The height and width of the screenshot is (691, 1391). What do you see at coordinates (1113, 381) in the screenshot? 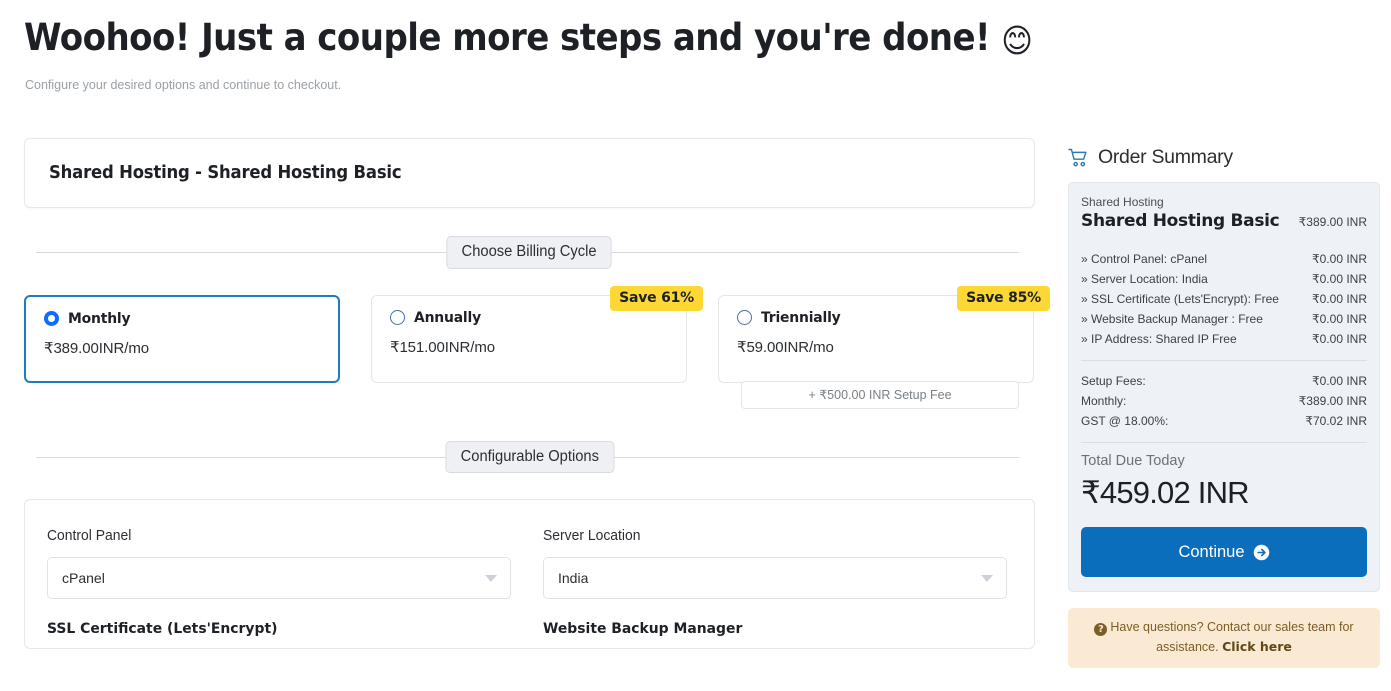
I see `total-label: Setup Fees:` at bounding box center [1113, 381].